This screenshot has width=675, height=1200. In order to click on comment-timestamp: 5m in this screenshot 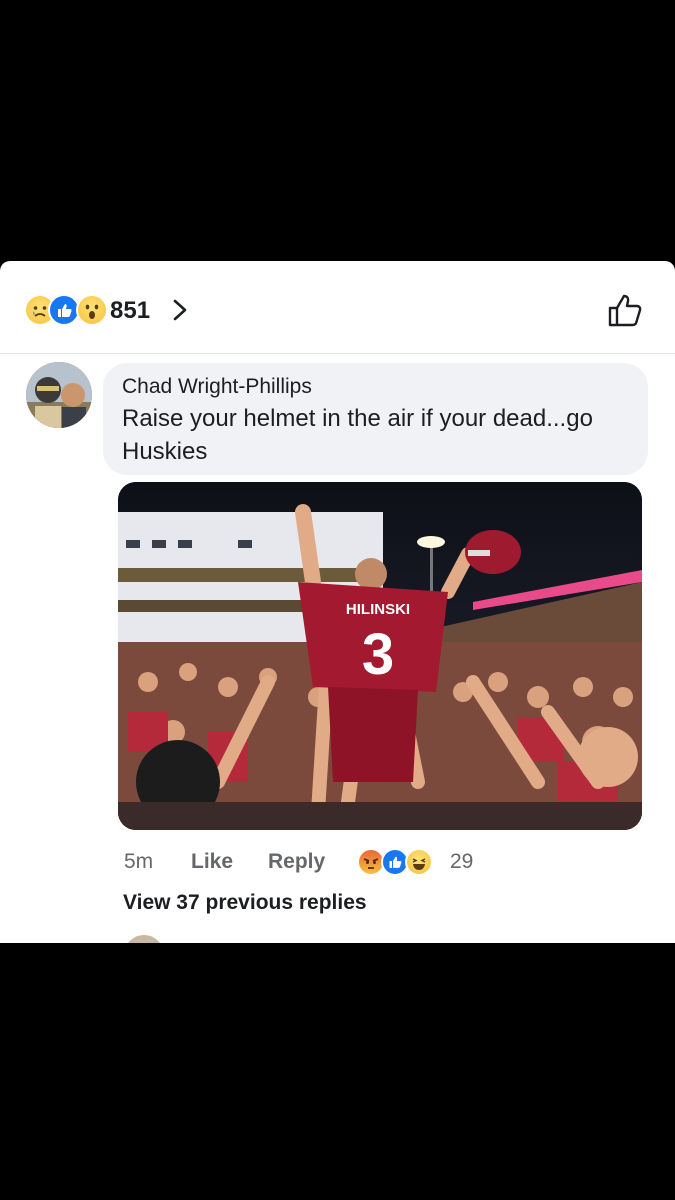, I will do `click(138, 862)`.